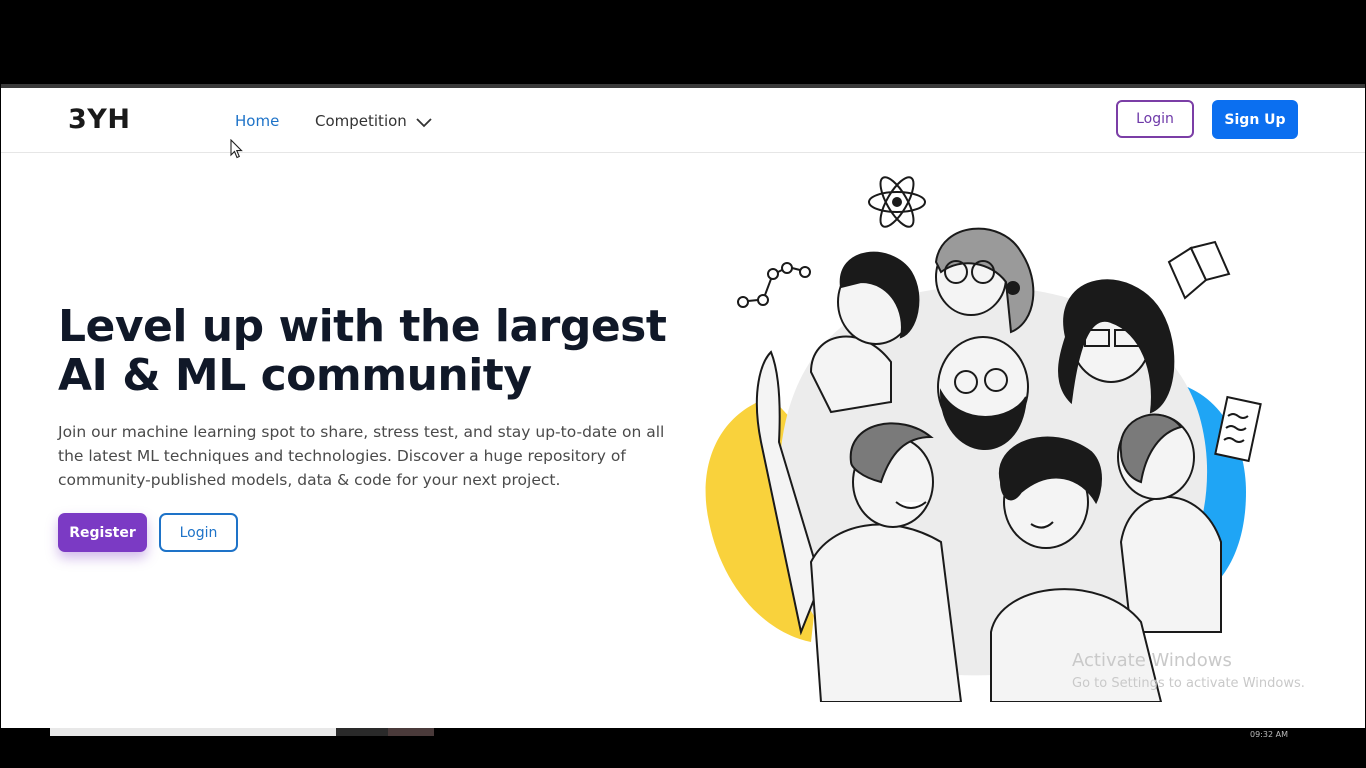 This screenshot has width=1366, height=768. I want to click on atom-icon, so click(897, 202).